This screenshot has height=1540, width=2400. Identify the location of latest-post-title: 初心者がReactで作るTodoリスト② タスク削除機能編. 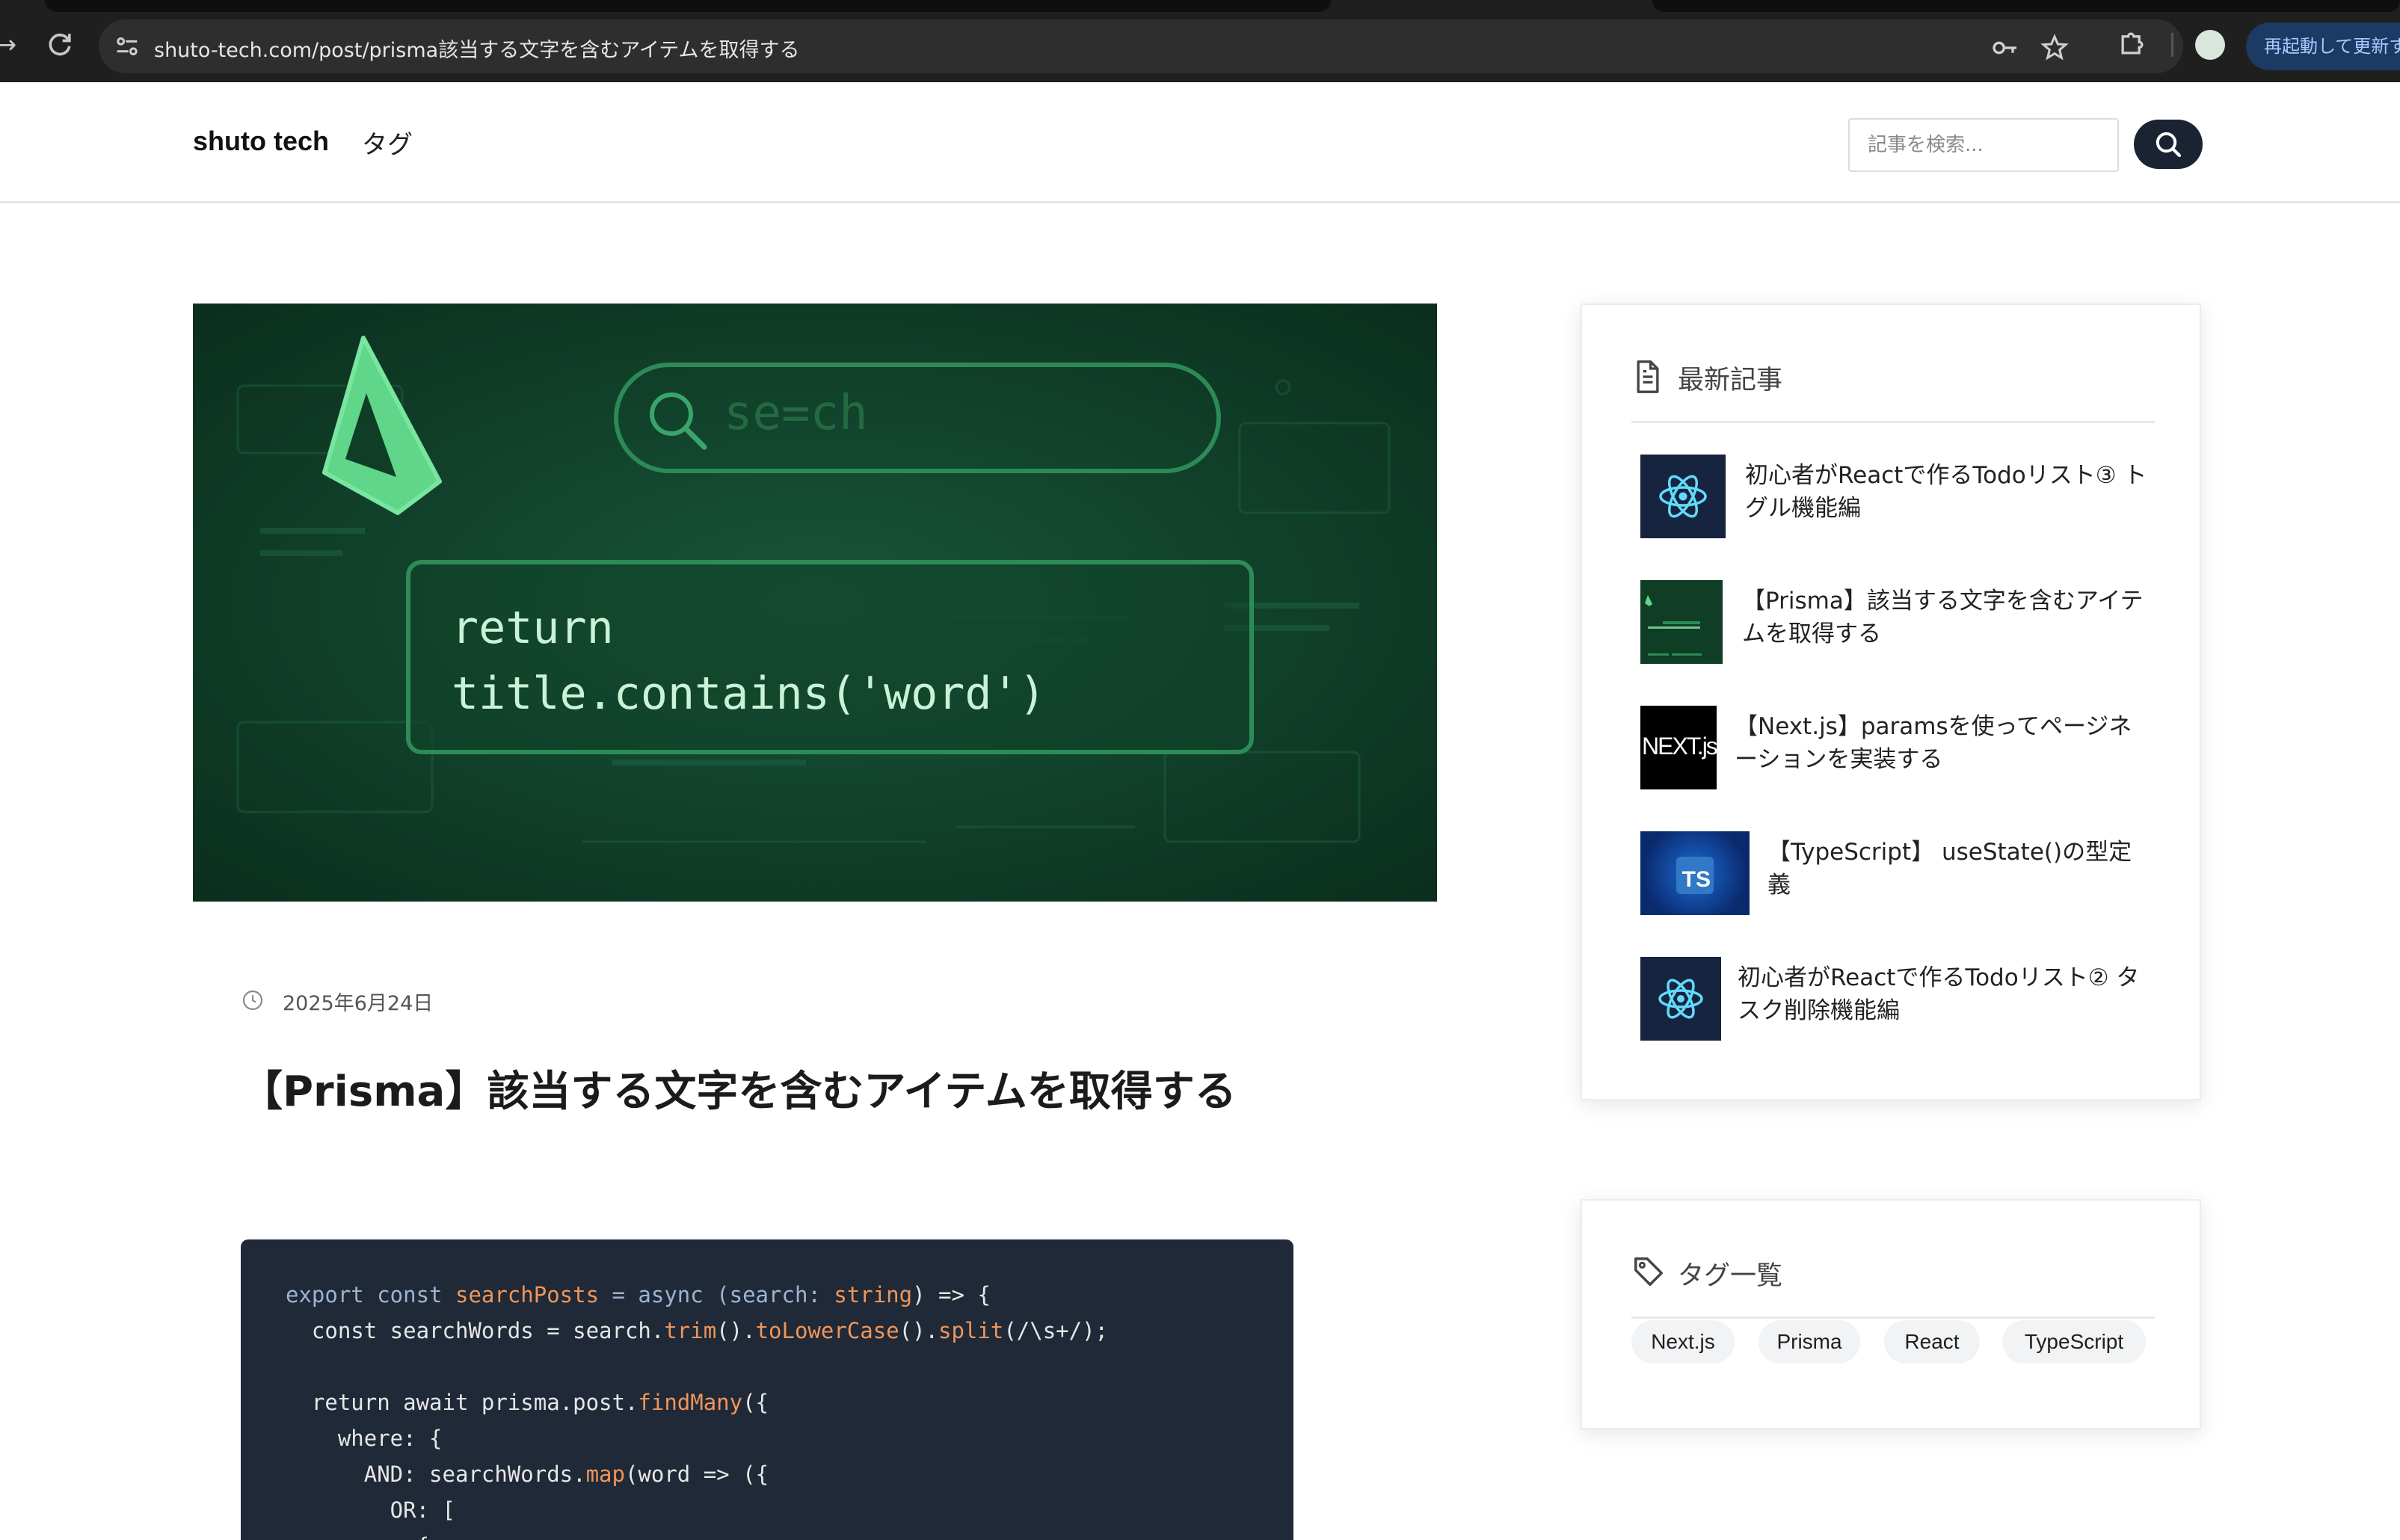
(1947, 994).